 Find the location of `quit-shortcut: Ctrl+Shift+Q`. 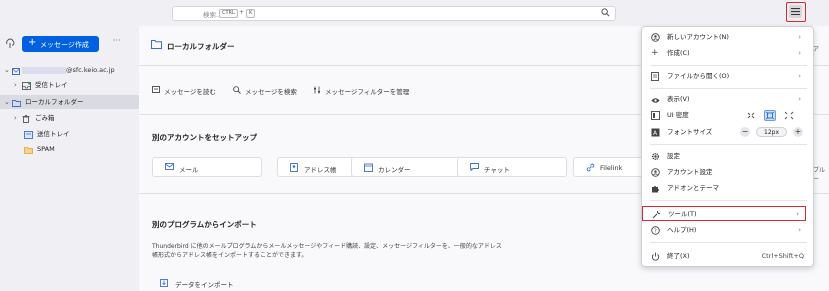

quit-shortcut: Ctrl+Shift+Q is located at coordinates (782, 256).